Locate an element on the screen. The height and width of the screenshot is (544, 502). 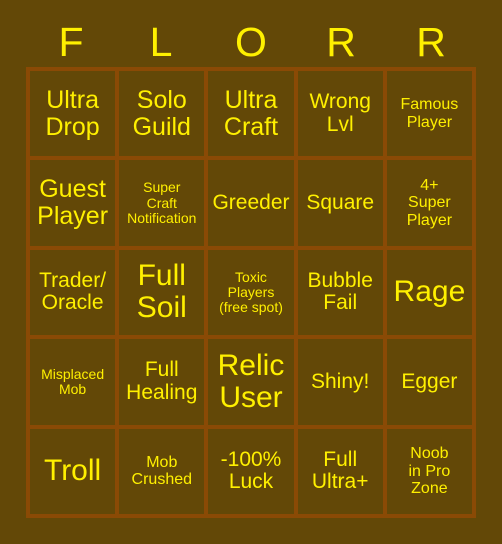
bingo-cell-label: Full Healing is located at coordinates (162, 381).